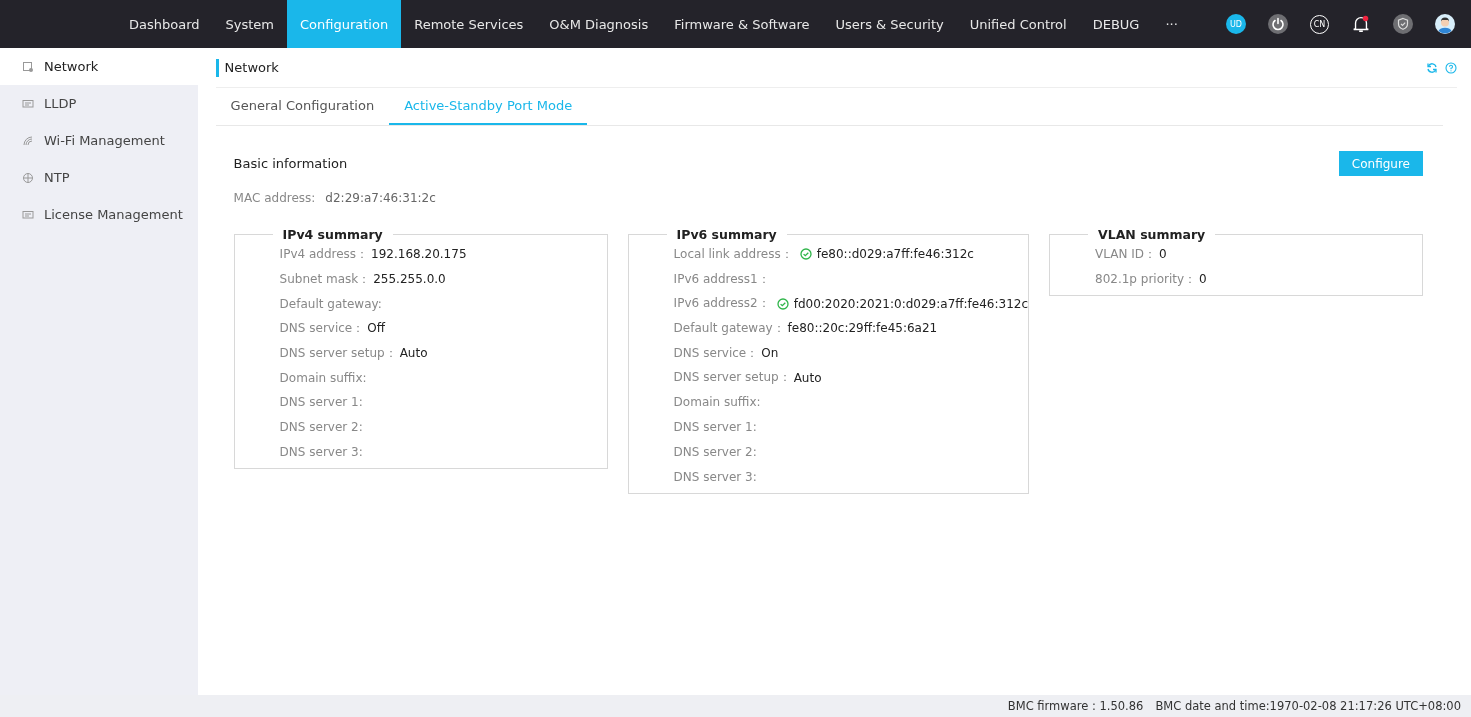 This screenshot has width=1471, height=717. Describe the element at coordinates (1445, 24) in the screenshot. I see `avatar-icon` at that location.